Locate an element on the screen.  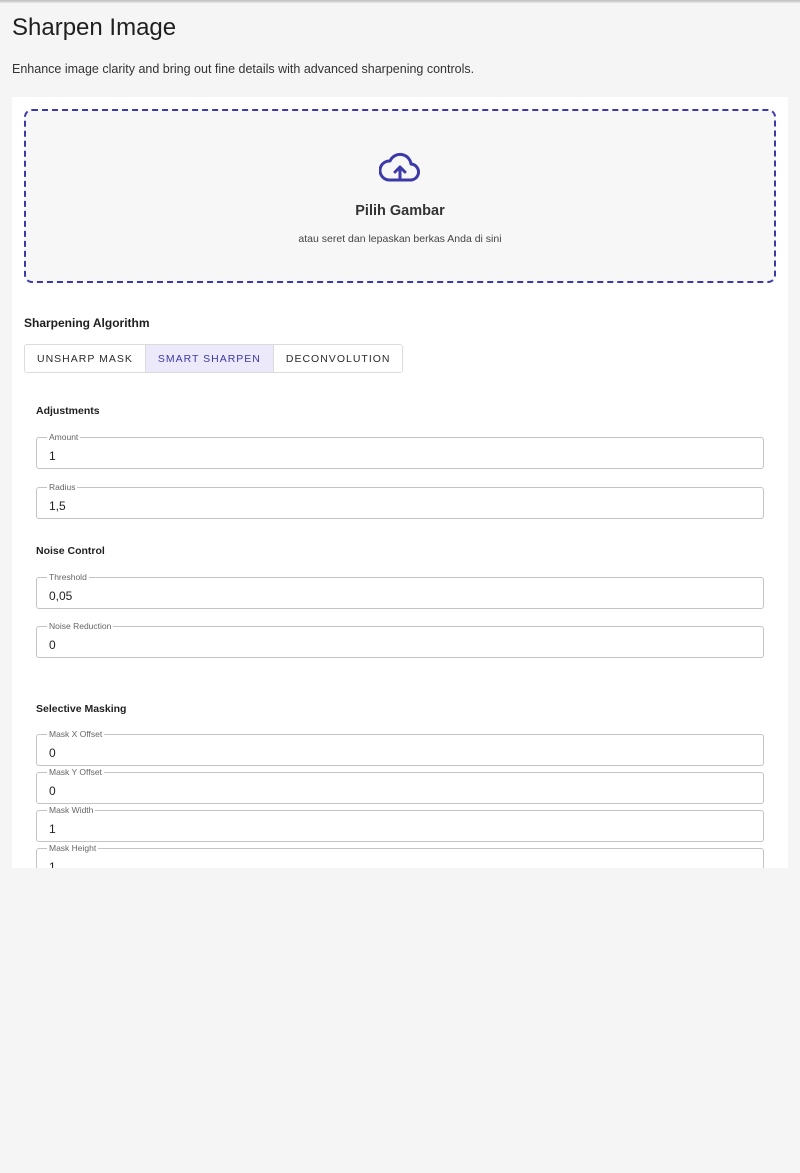
tab-deconvolution: DECONVOLUTION is located at coordinates (337, 358).